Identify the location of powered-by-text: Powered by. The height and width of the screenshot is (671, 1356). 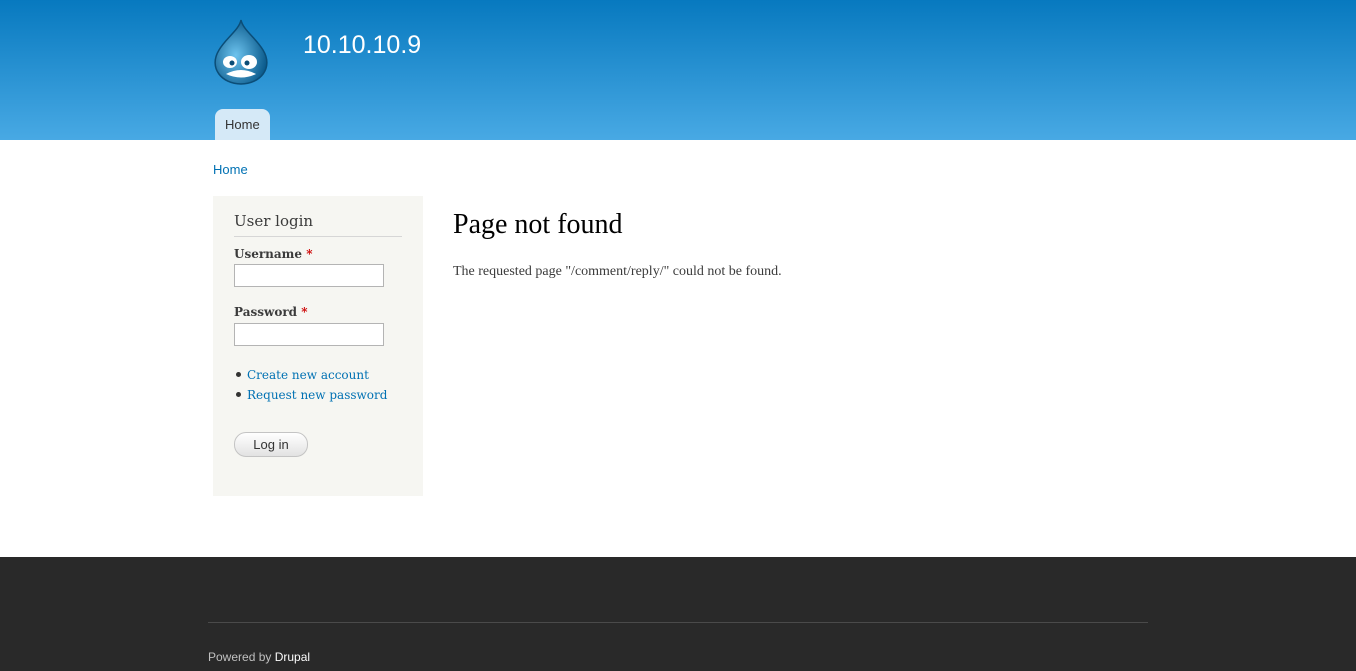
(240, 657).